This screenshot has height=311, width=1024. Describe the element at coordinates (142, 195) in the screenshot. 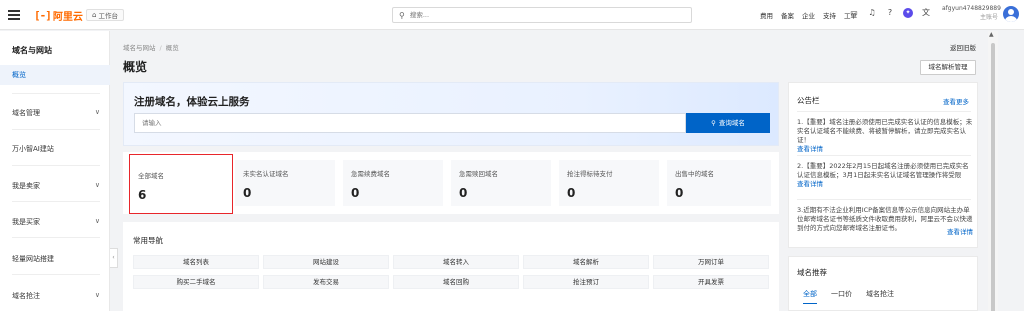

I see `stat-value: 6` at that location.